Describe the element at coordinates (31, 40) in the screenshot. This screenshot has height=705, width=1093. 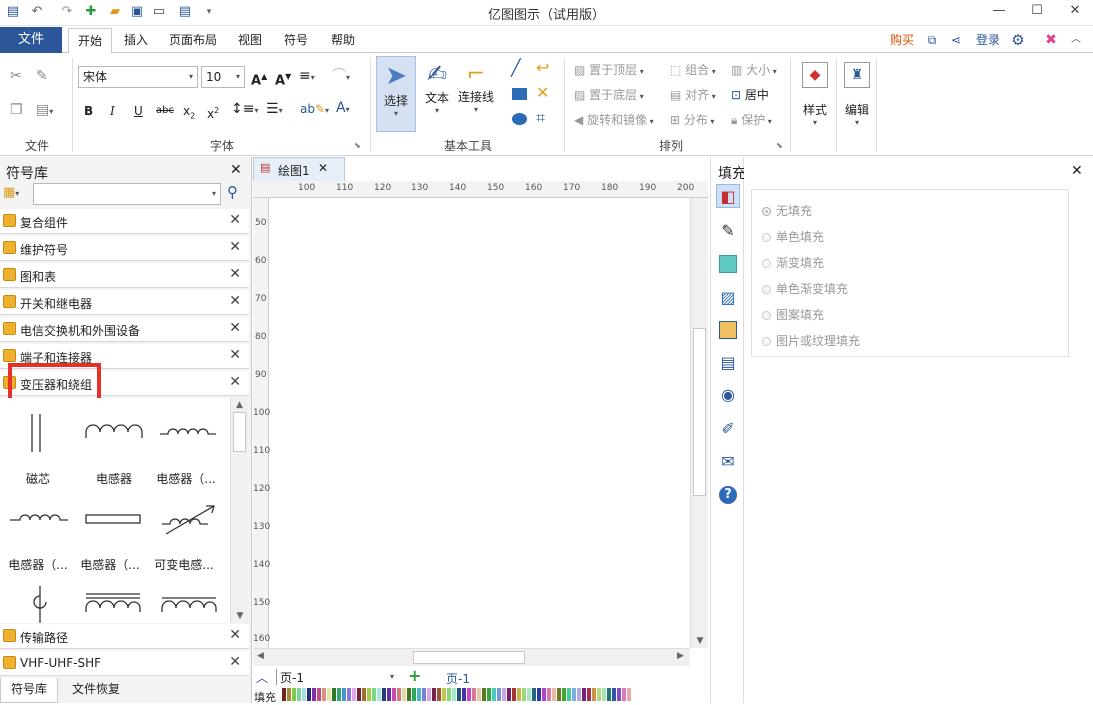
I see `file-menu-button: 文件` at that location.